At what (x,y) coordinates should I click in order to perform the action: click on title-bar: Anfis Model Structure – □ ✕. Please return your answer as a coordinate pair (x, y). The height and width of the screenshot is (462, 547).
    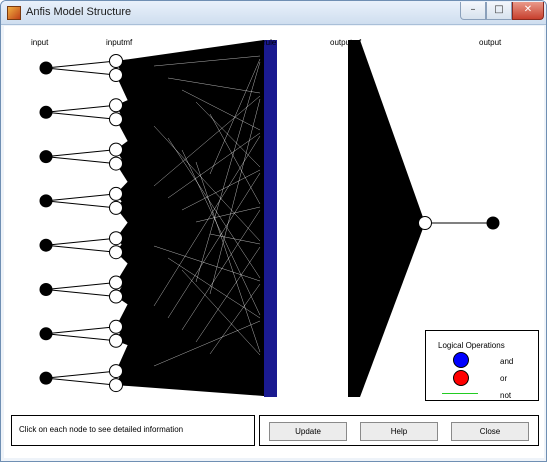
    Looking at the image, I should click on (273, 13).